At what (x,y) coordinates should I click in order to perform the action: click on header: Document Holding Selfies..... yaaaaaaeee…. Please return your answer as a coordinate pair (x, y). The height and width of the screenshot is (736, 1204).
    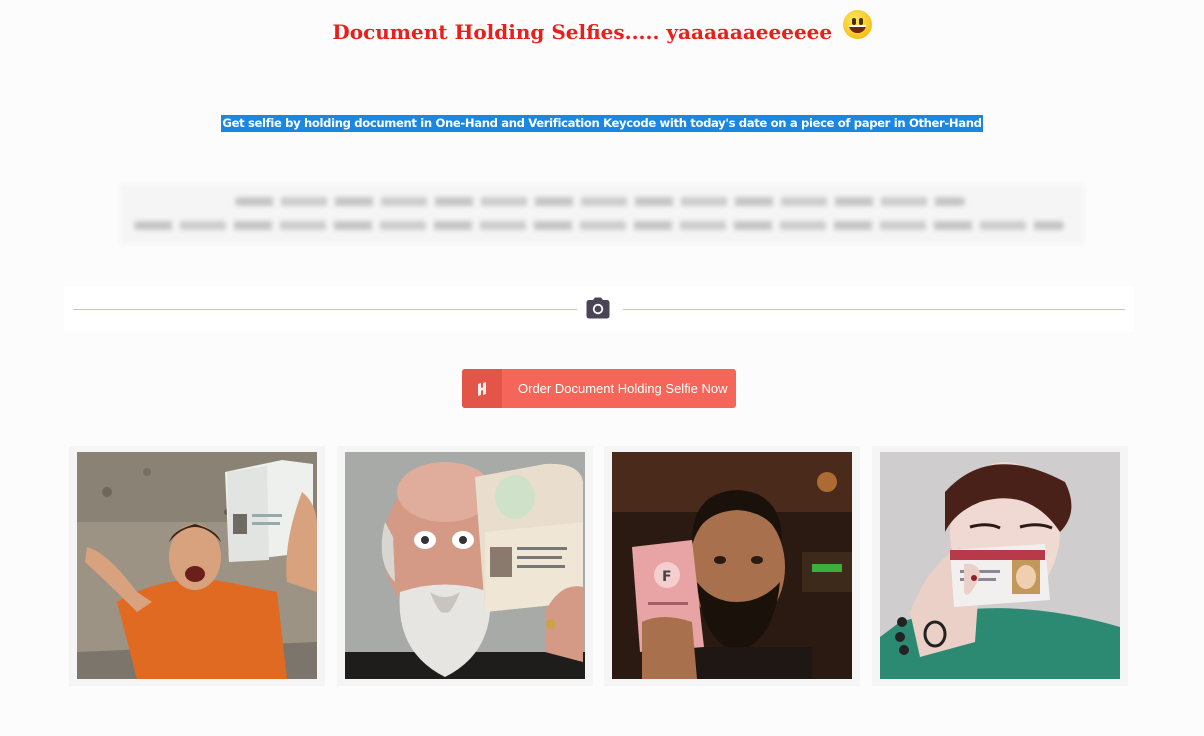
    Looking at the image, I should click on (602, 28).